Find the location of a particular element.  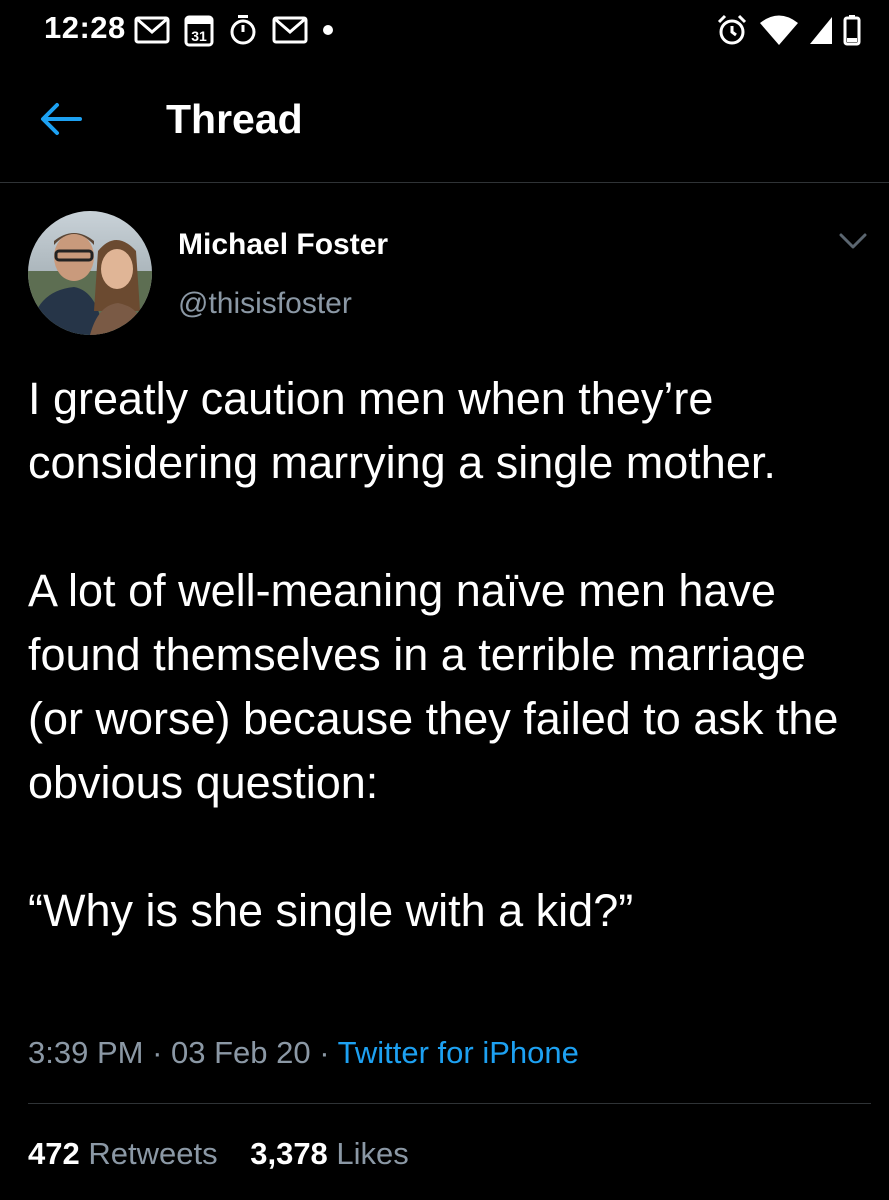

tweet-time: 3:39 PM is located at coordinates (86, 1052).